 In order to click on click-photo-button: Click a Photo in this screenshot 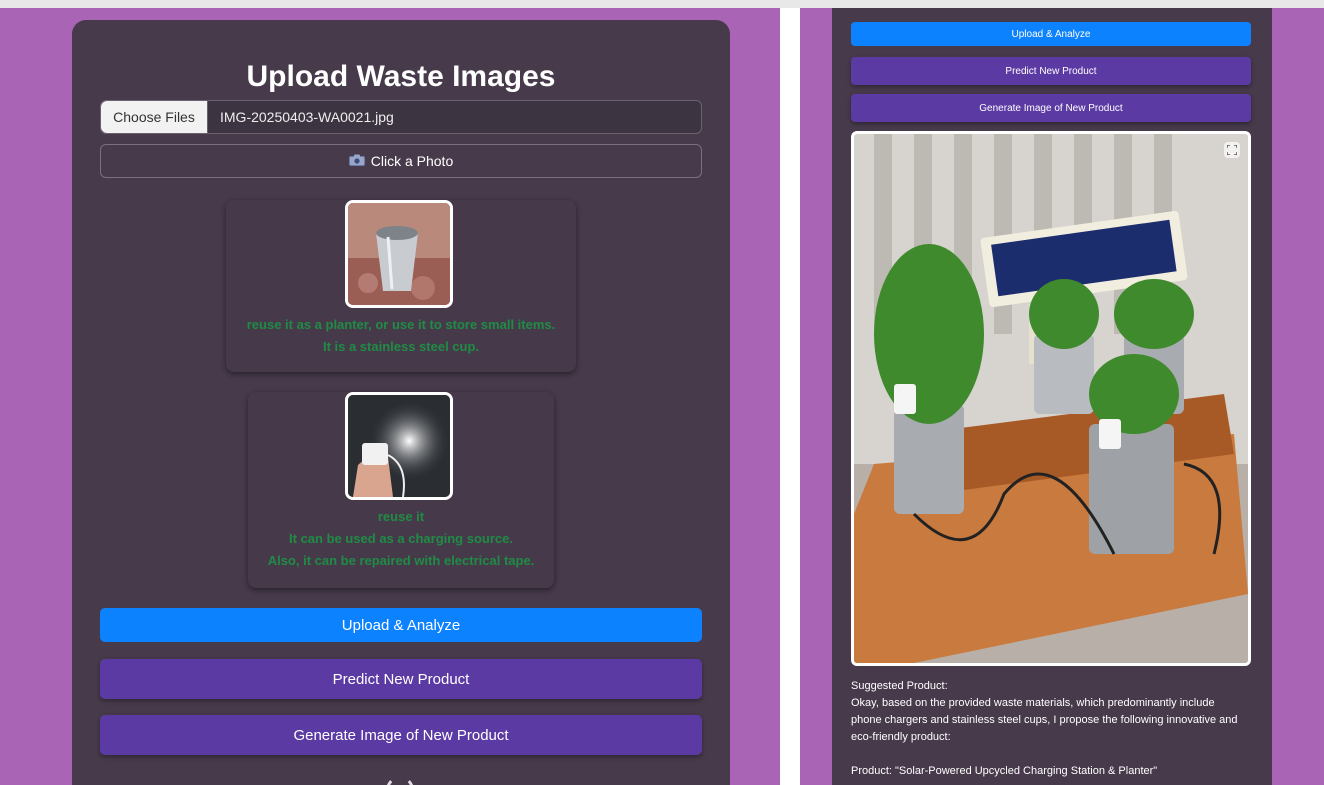, I will do `click(401, 161)`.